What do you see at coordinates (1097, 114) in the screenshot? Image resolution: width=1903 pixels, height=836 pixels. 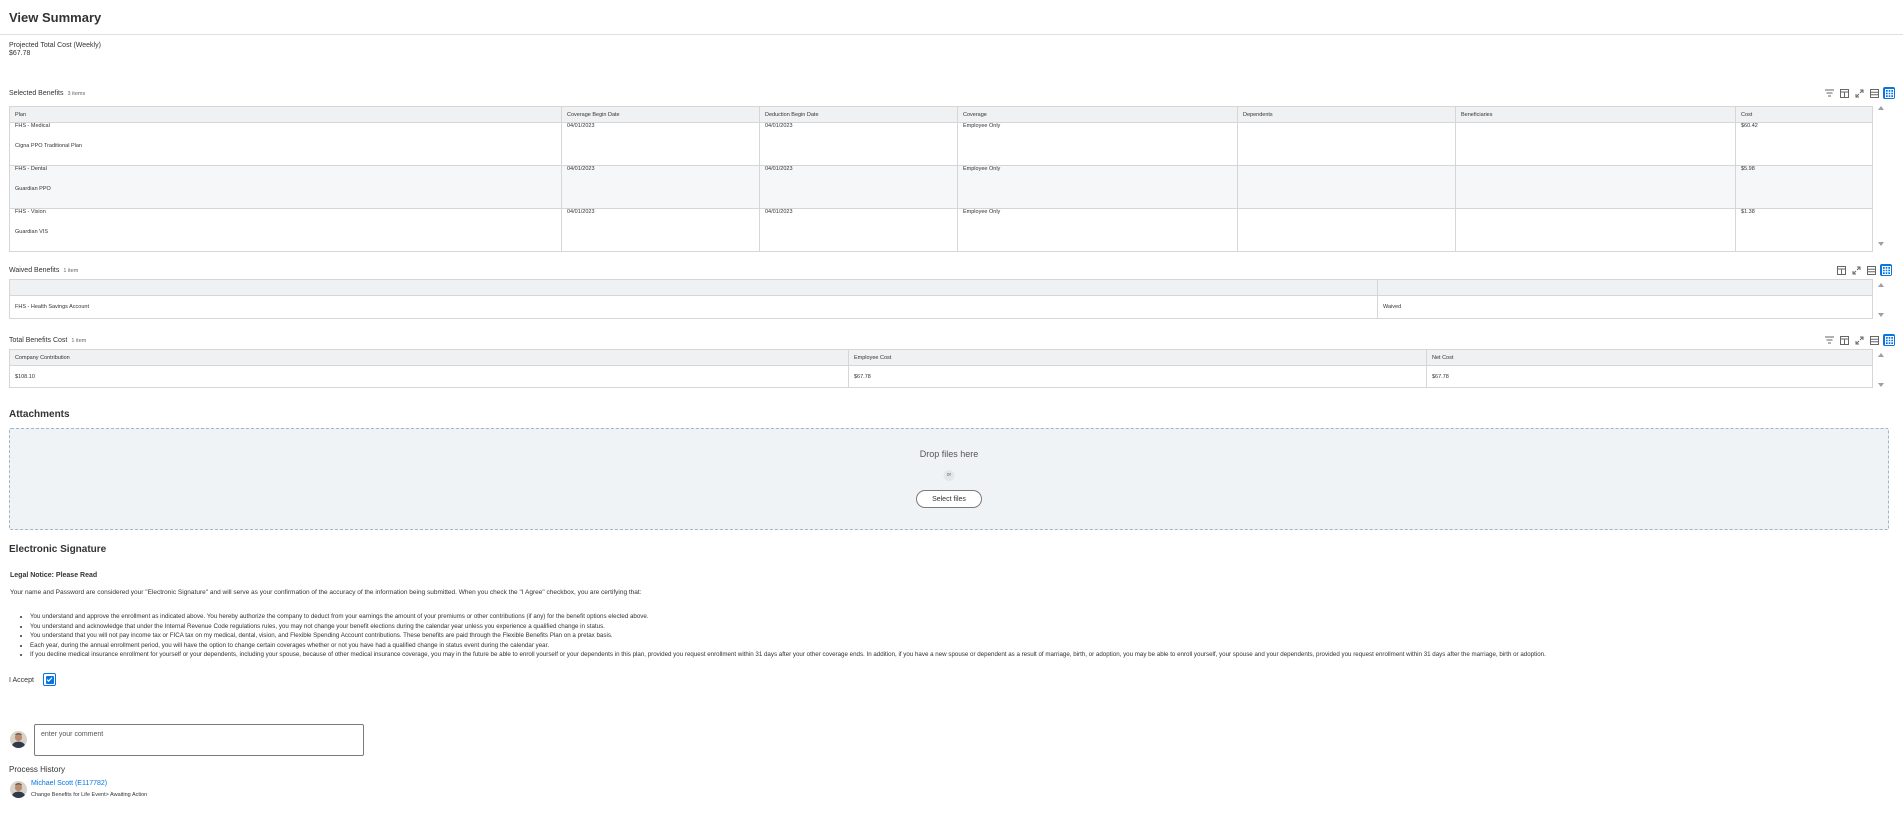 I see `col-coverage: Coverage` at bounding box center [1097, 114].